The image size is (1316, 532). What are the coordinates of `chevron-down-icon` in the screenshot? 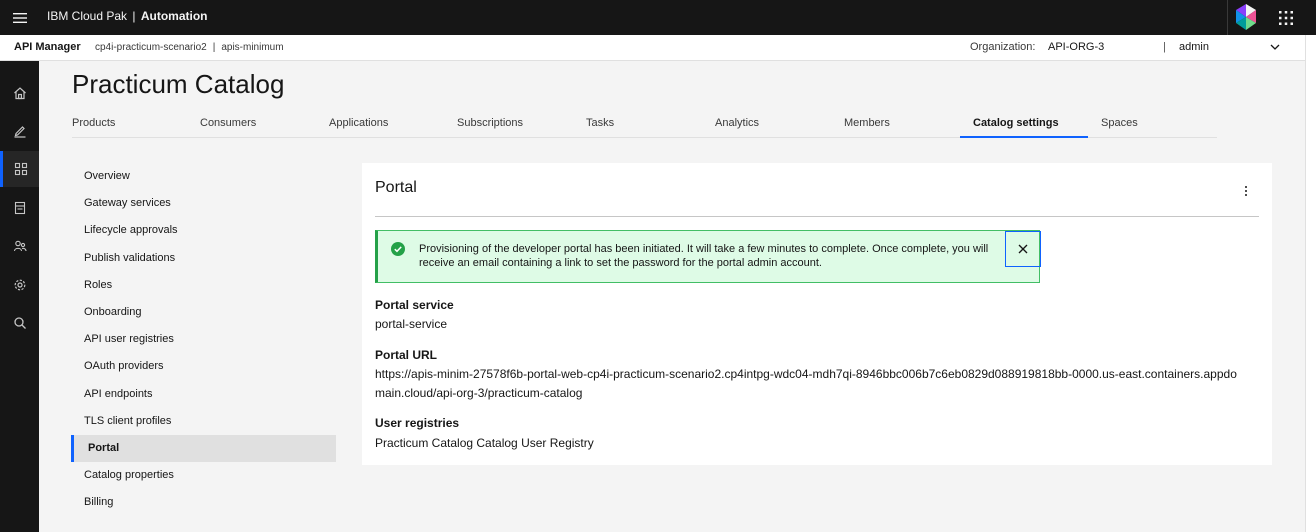 It's located at (1275, 47).